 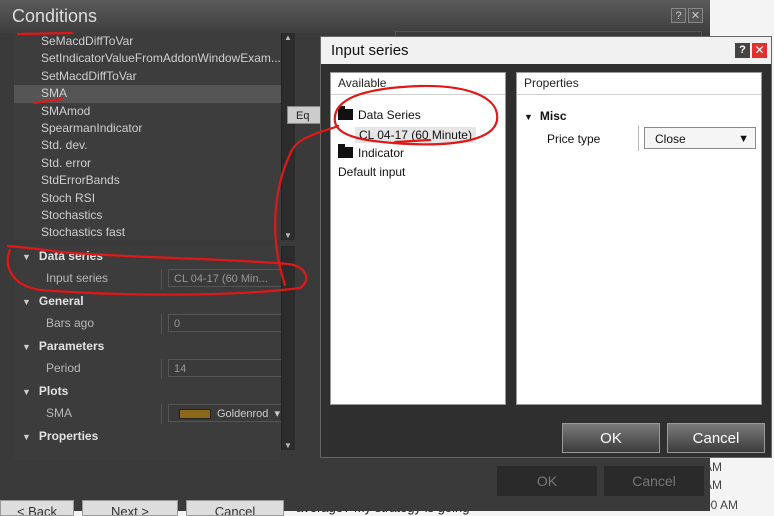 What do you see at coordinates (154, 180) in the screenshot?
I see `list-item: StdErrorBands` at bounding box center [154, 180].